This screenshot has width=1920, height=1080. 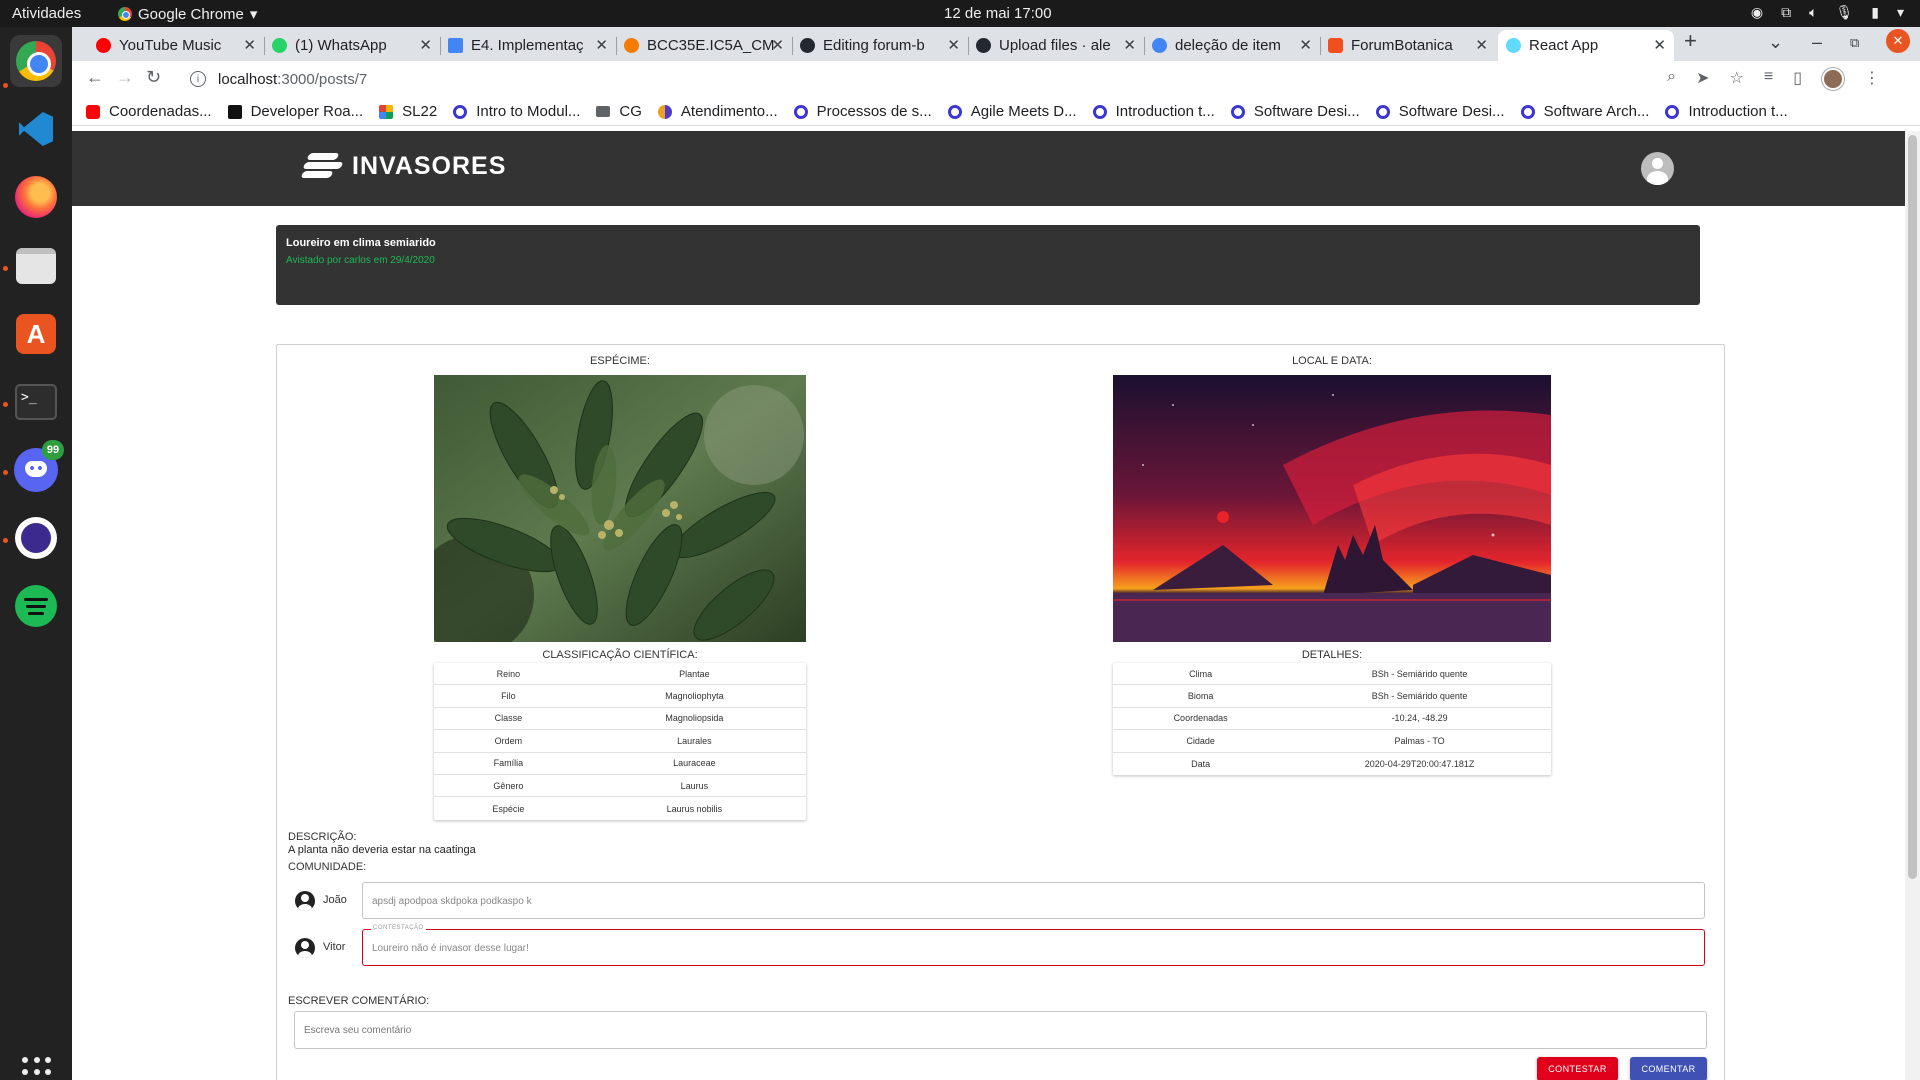 I want to click on bookmark-star-icon: ☆, so click(x=1737, y=79).